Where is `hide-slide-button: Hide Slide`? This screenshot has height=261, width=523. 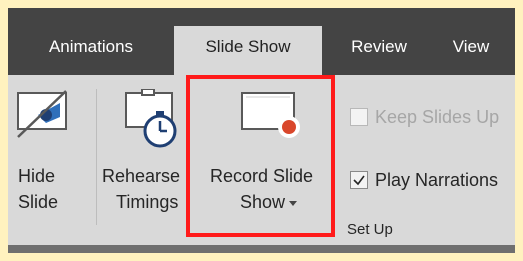 hide-slide-button: Hide Slide is located at coordinates (46, 160).